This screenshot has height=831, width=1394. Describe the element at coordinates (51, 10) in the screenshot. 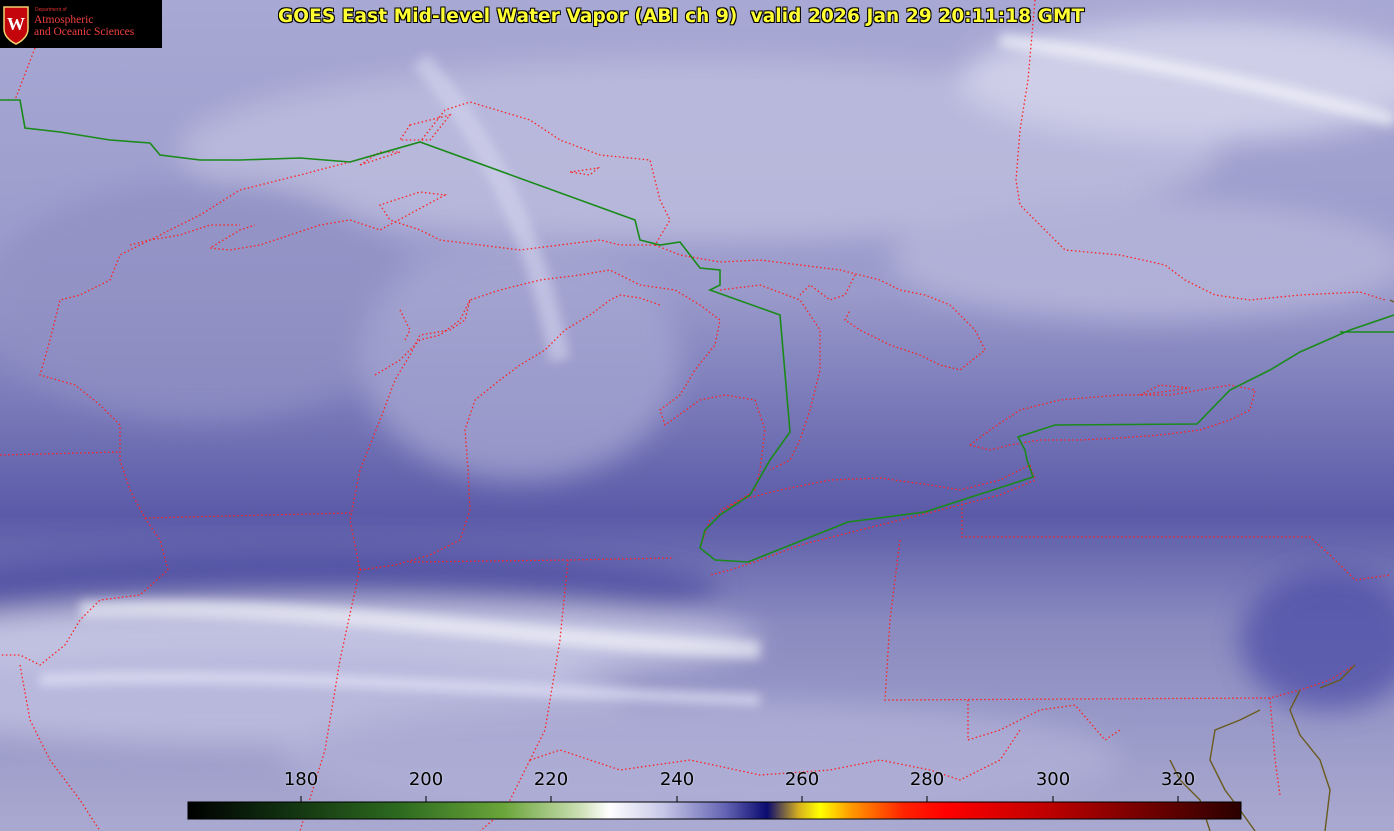

I see `logo-dept: Department of` at that location.